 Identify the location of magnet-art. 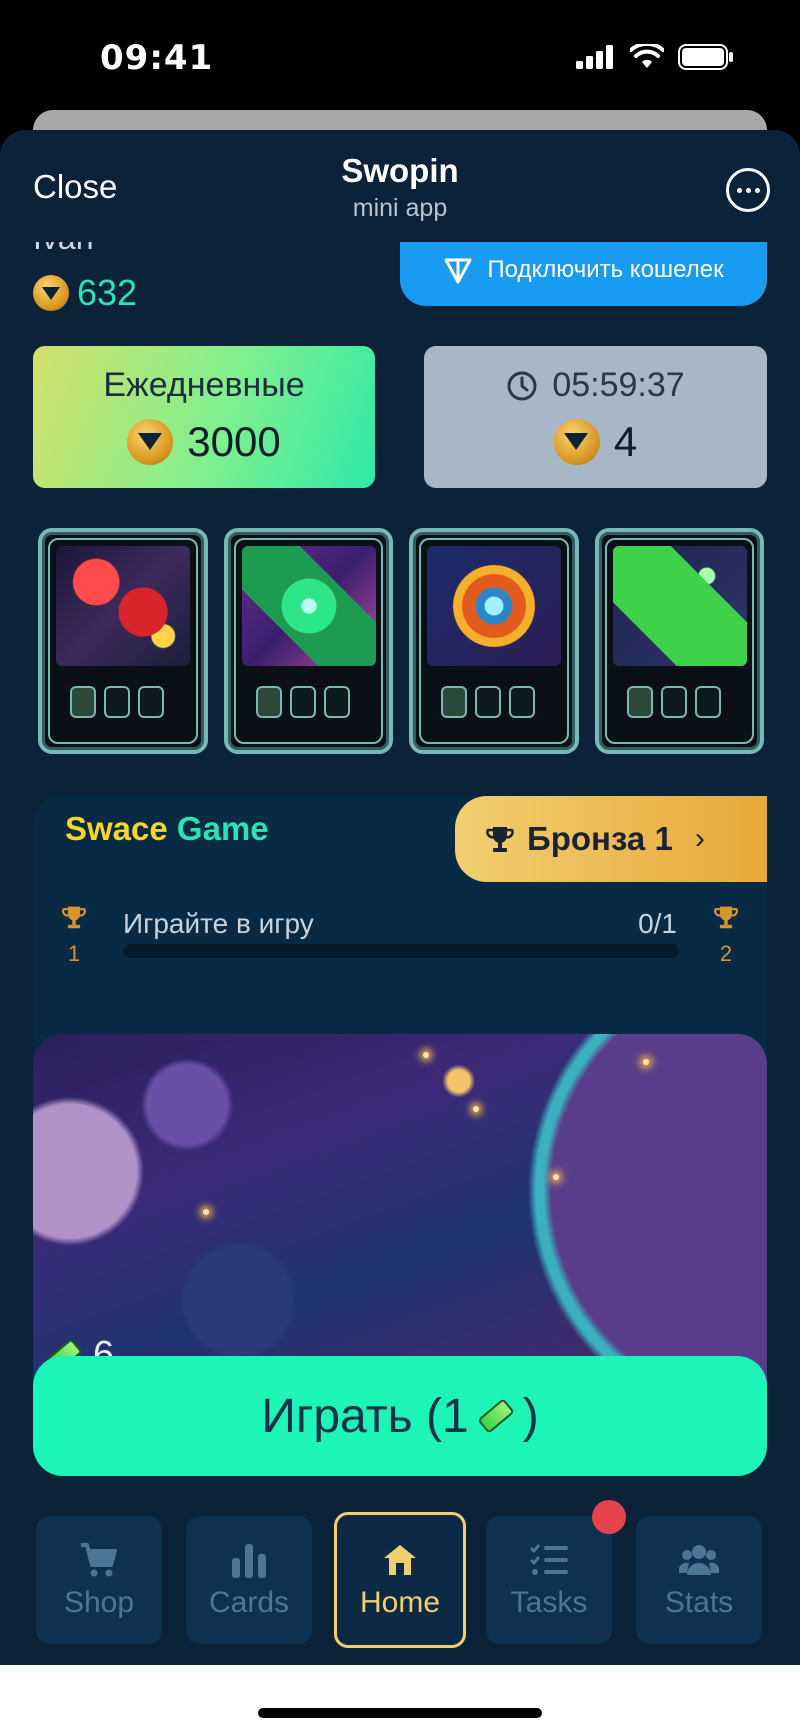
(123, 606).